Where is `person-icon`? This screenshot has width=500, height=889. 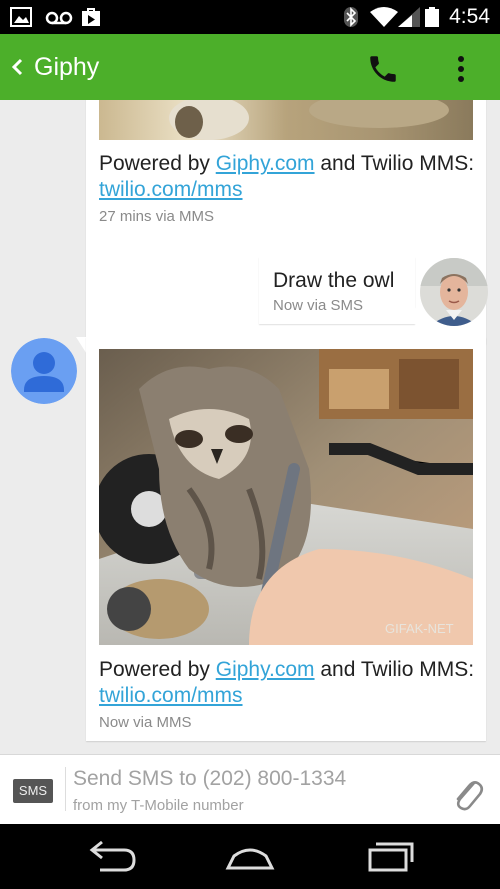 person-icon is located at coordinates (44, 371).